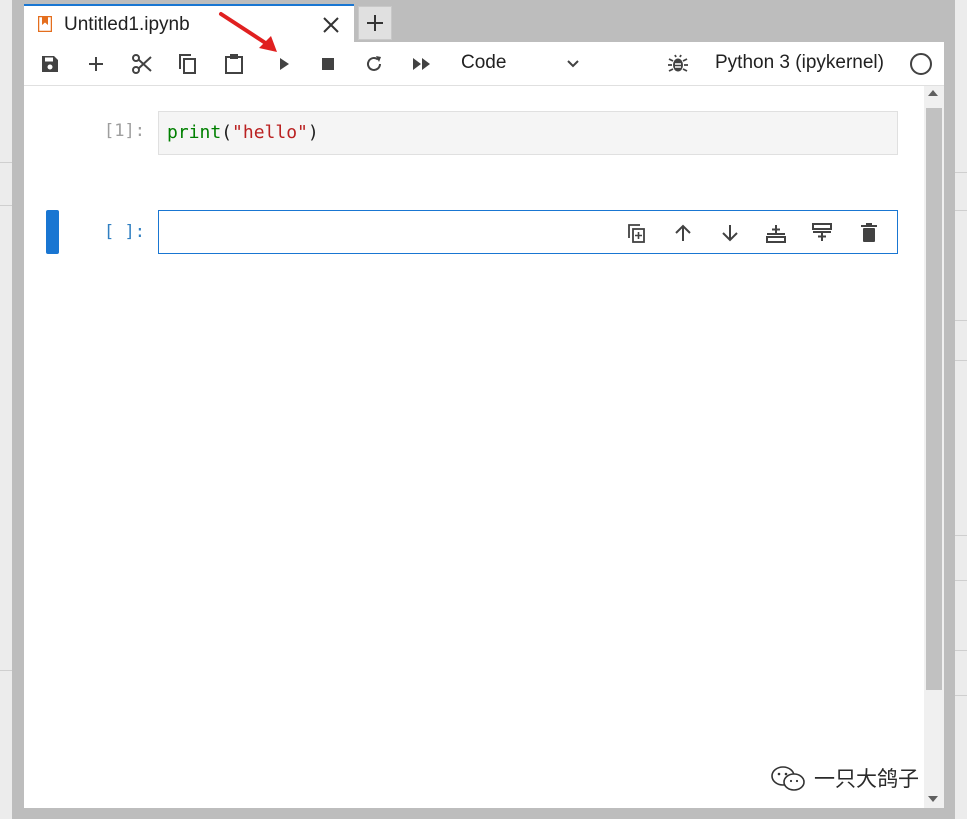 The height and width of the screenshot is (819, 967). Describe the element at coordinates (313, 132) in the screenshot. I see `code-paren-close: )` at that location.